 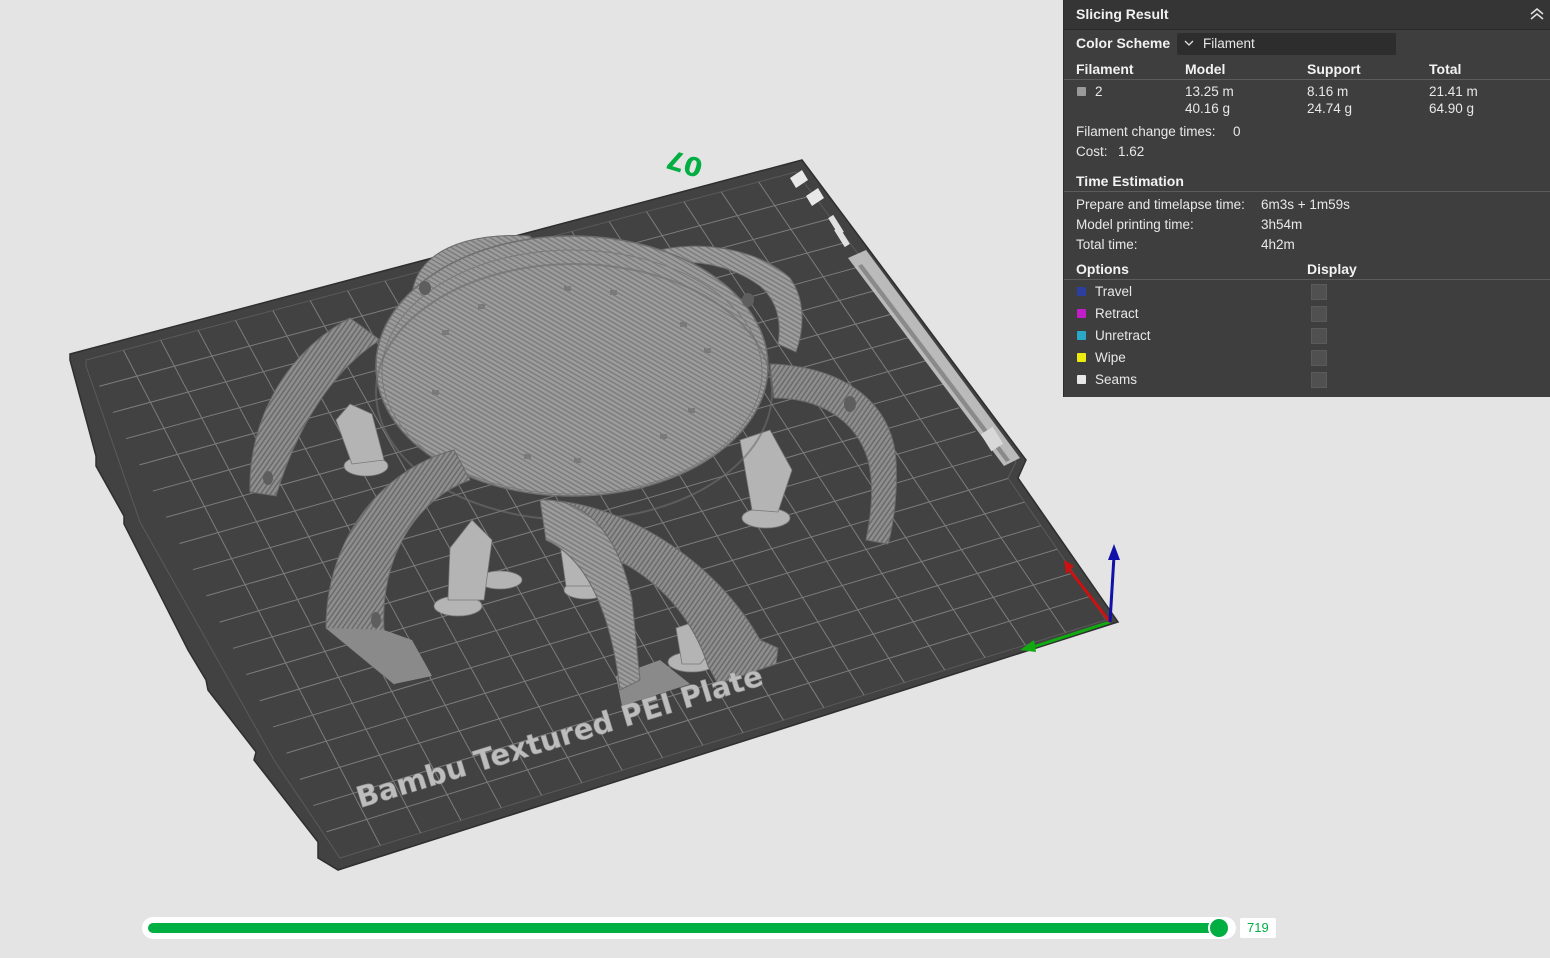 I want to click on chevron-down-icon, so click(x=1189, y=43).